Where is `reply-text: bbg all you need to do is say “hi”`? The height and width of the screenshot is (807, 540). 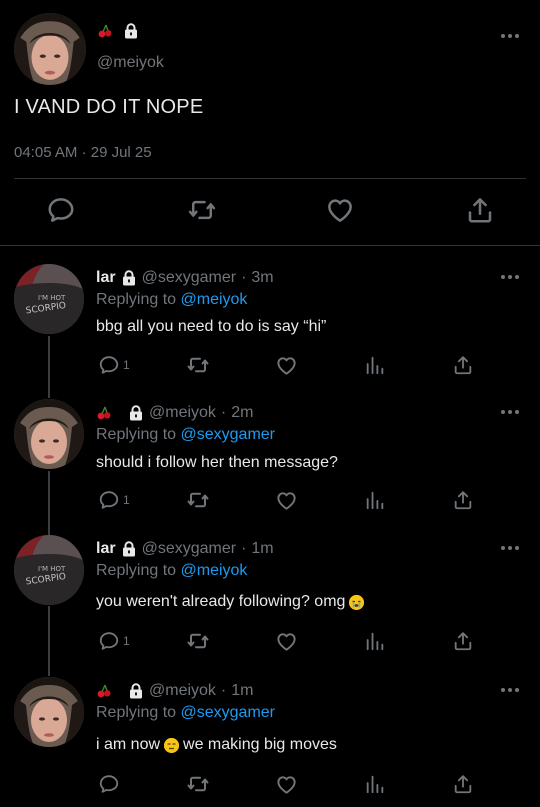
reply-text: bbg all you need to do is say “hi” is located at coordinates (211, 326).